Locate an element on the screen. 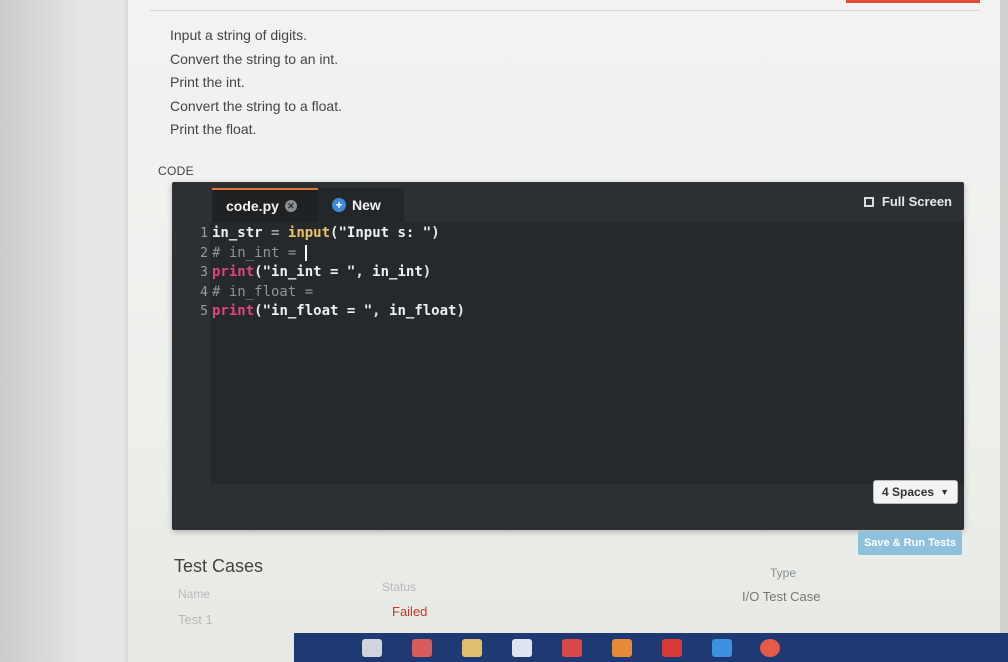 The height and width of the screenshot is (662, 1008). editor-tabbar: code.py ✕ + New is located at coordinates (308, 205).